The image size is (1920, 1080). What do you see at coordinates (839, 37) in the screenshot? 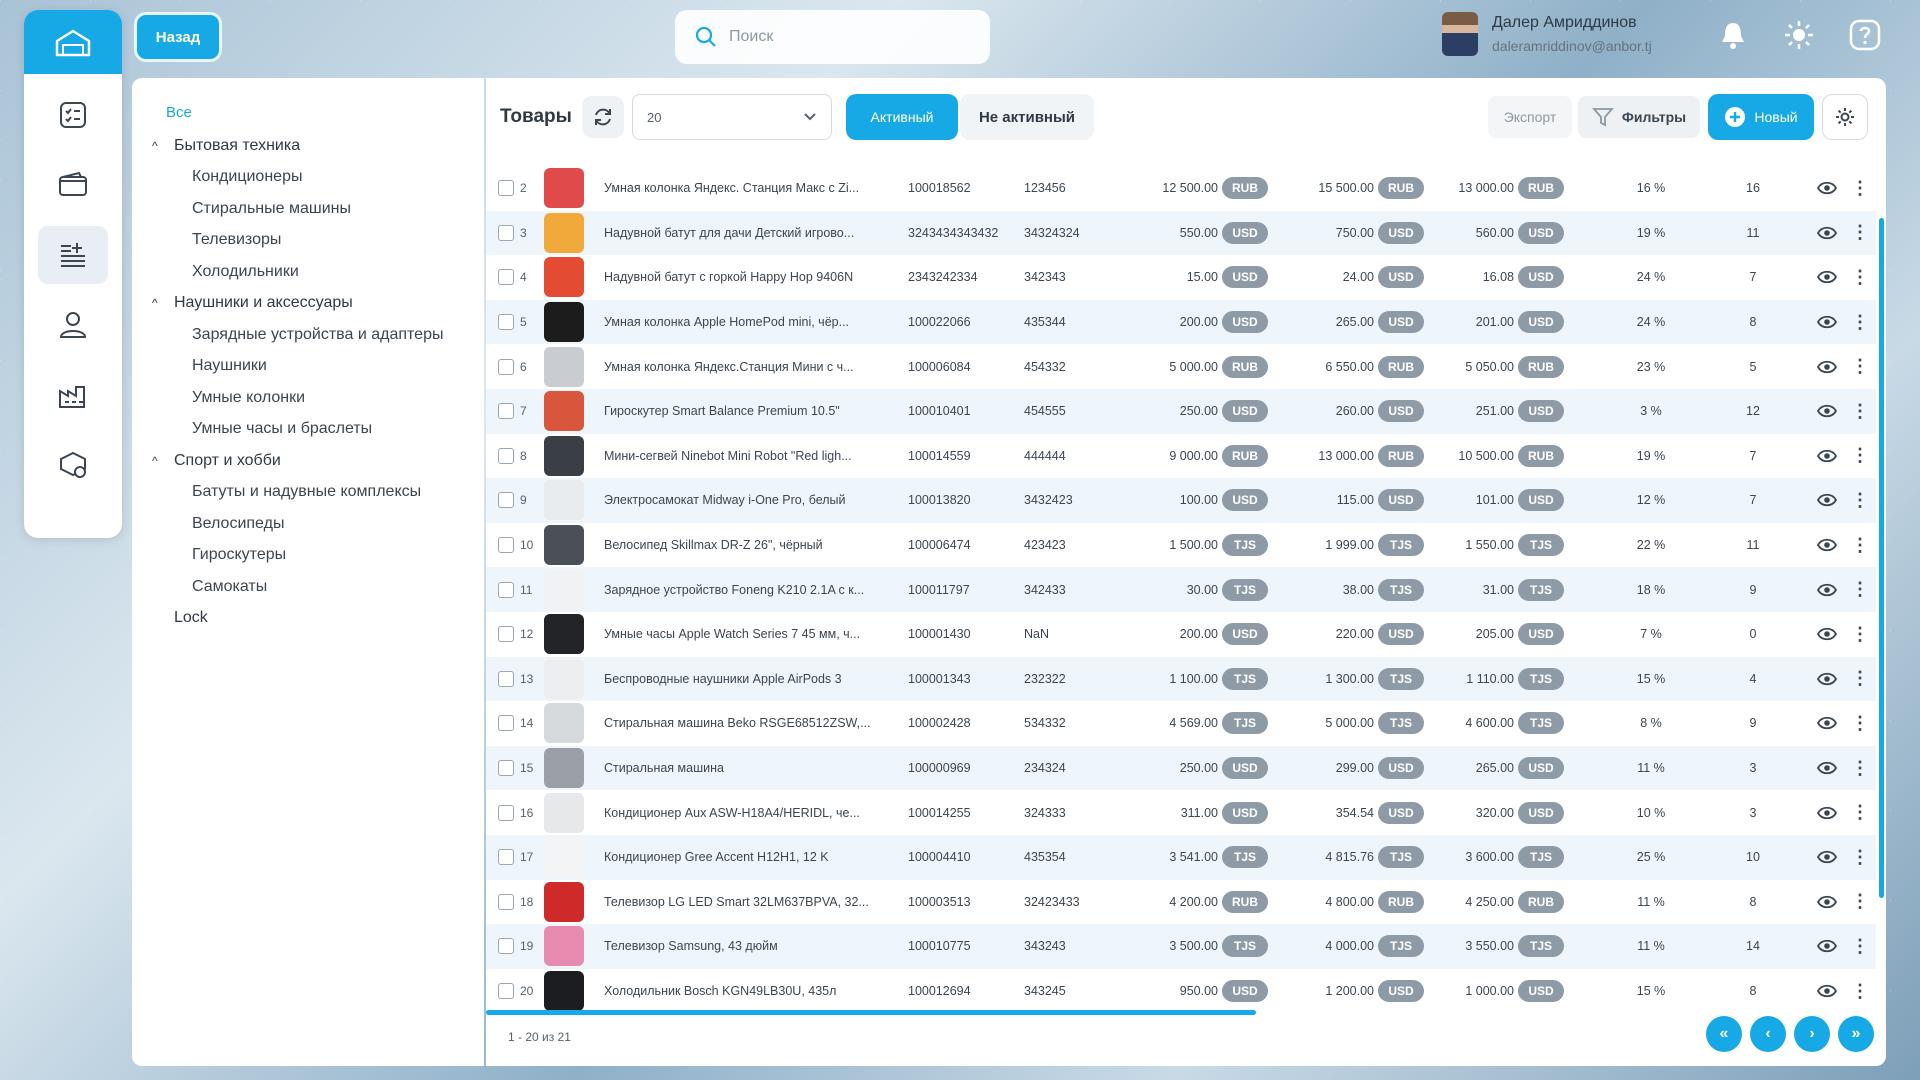
I see `search-input` at bounding box center [839, 37].